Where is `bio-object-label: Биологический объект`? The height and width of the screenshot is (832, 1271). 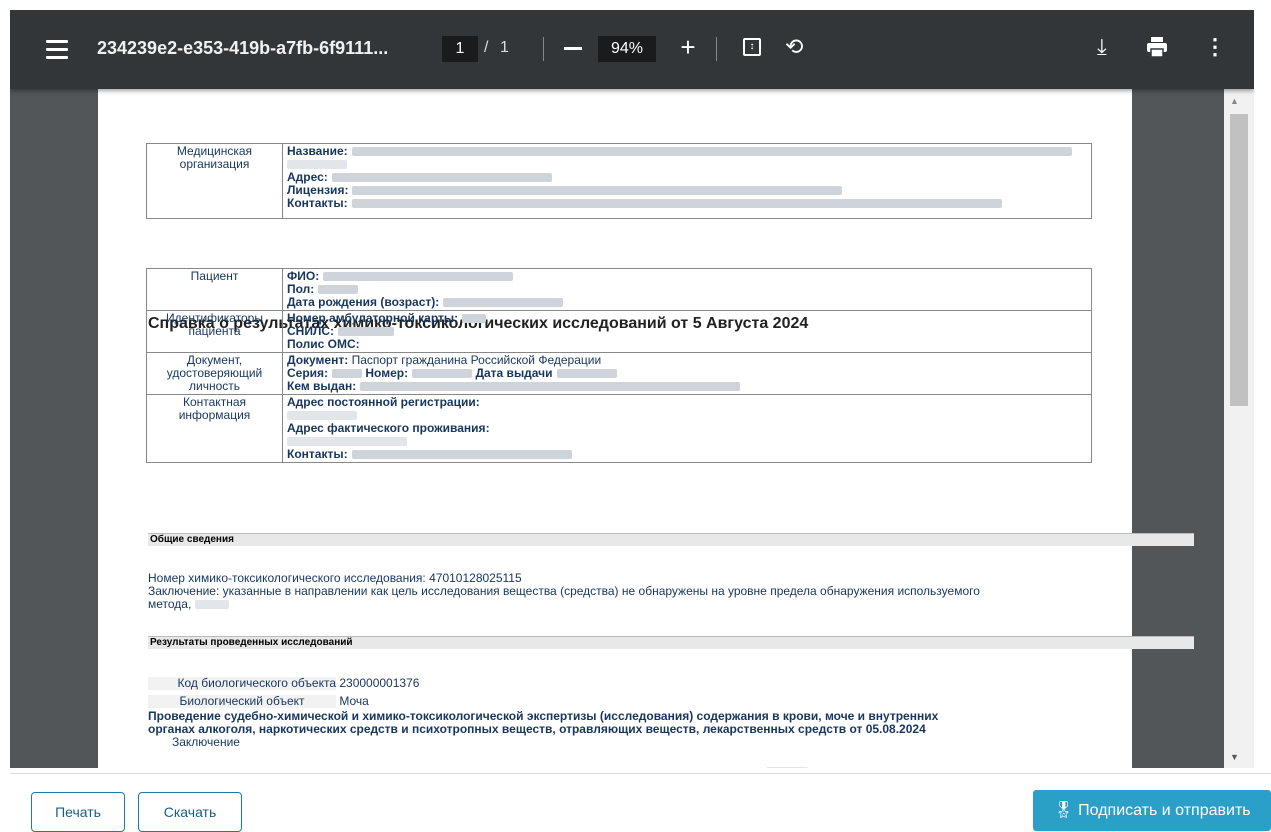 bio-object-label: Биологический объект is located at coordinates (242, 701).